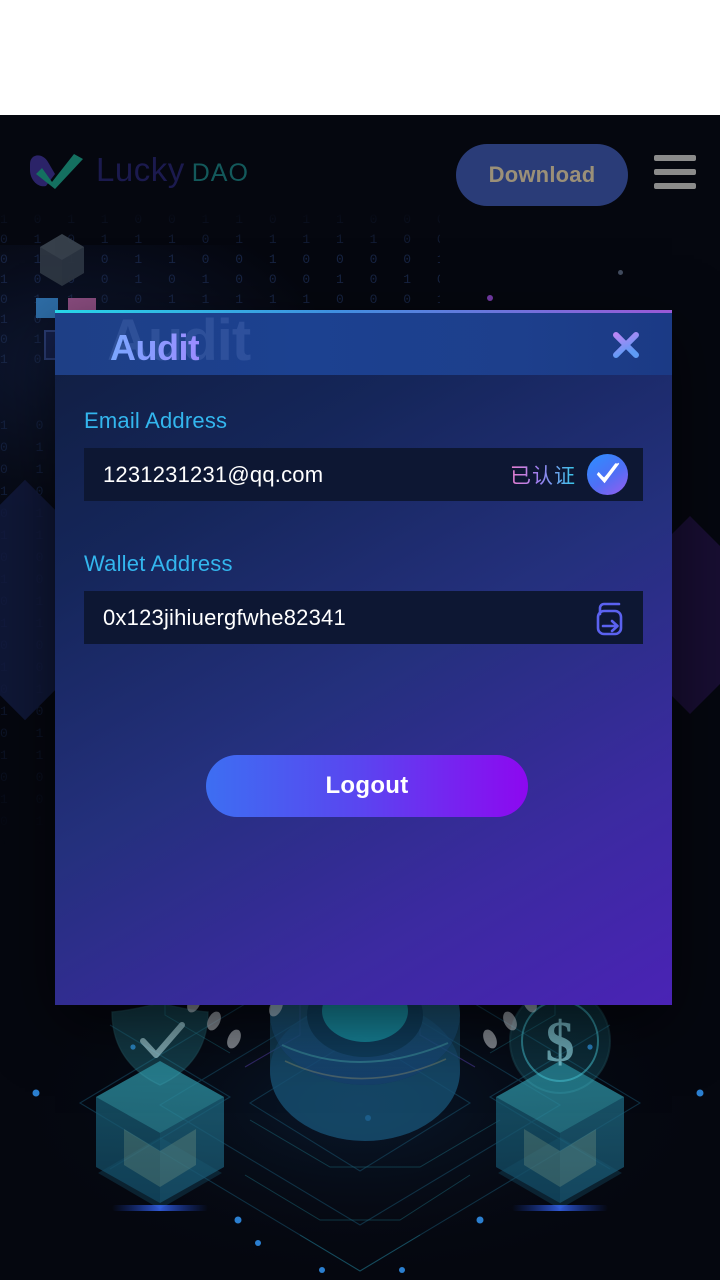 This screenshot has width=720, height=1280. I want to click on email-field-value: 1231231231@qq.com, so click(213, 474).